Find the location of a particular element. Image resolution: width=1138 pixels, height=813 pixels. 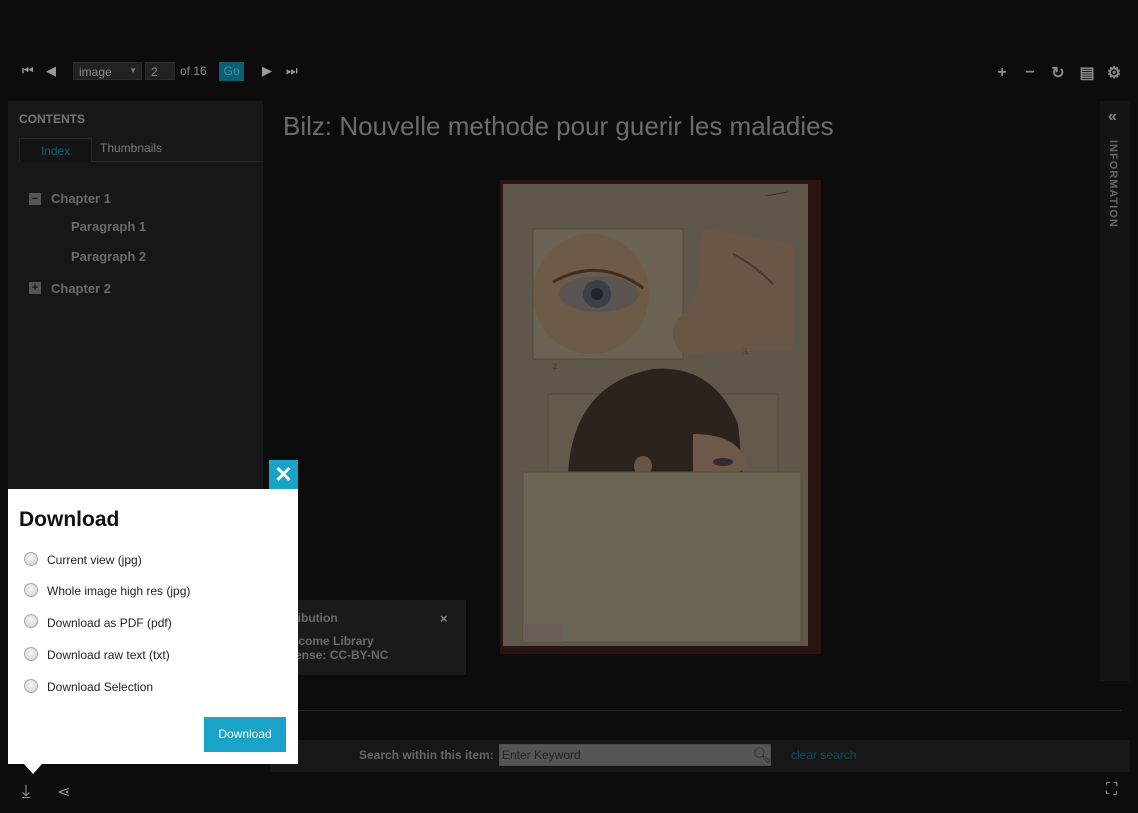

go-button: Go is located at coordinates (231, 71).